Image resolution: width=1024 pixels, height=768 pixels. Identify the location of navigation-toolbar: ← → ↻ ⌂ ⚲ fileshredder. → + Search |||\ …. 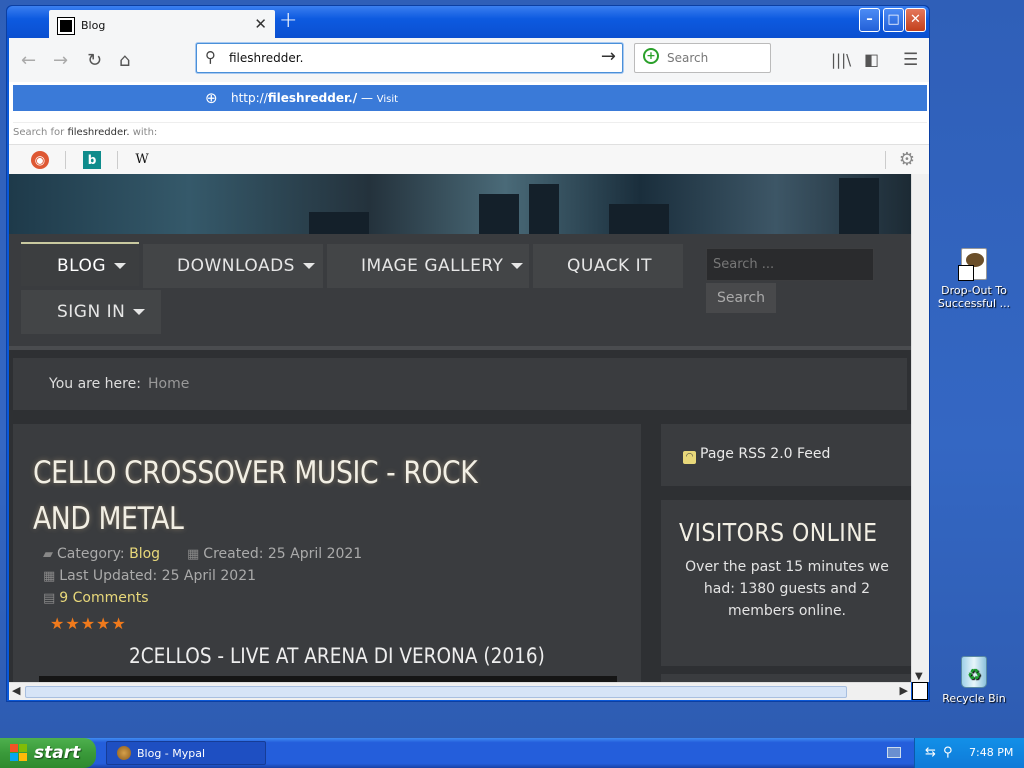
(469, 60).